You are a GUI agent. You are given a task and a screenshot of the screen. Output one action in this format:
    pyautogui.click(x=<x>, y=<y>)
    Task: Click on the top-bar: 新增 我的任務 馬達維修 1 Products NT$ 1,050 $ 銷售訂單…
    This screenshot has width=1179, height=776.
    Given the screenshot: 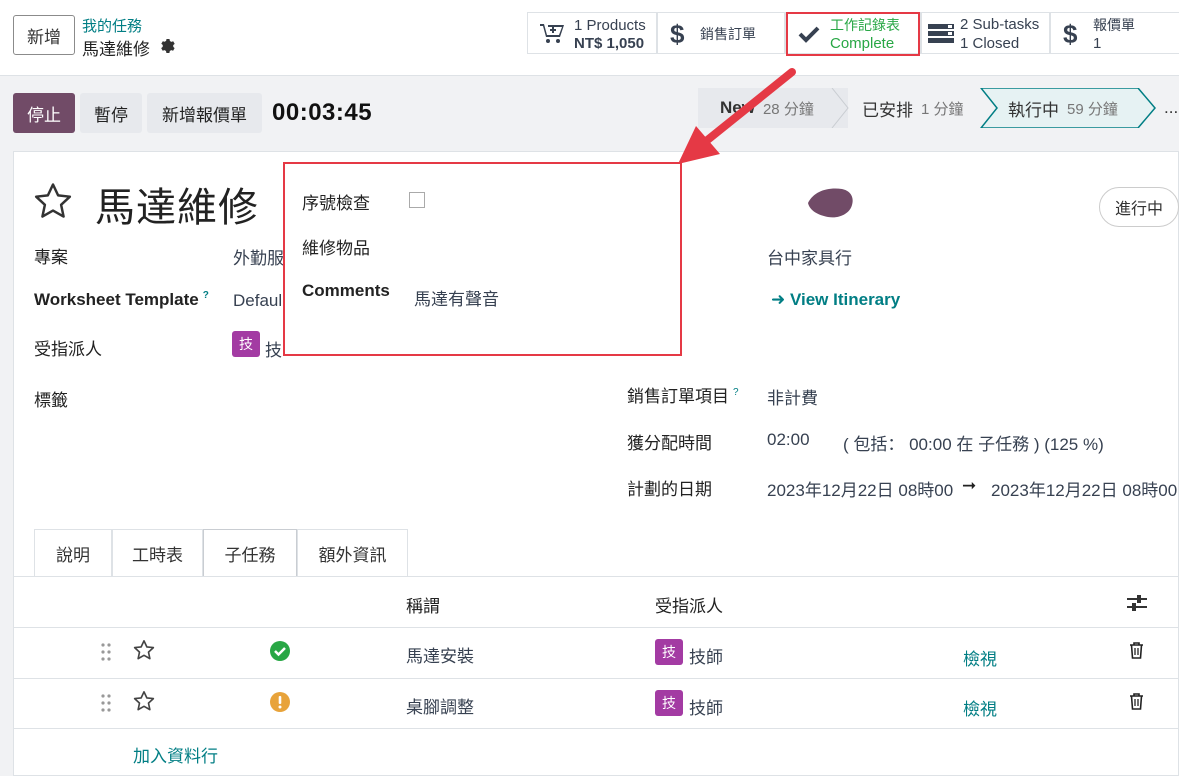 What is the action you would take?
    pyautogui.click(x=589, y=38)
    